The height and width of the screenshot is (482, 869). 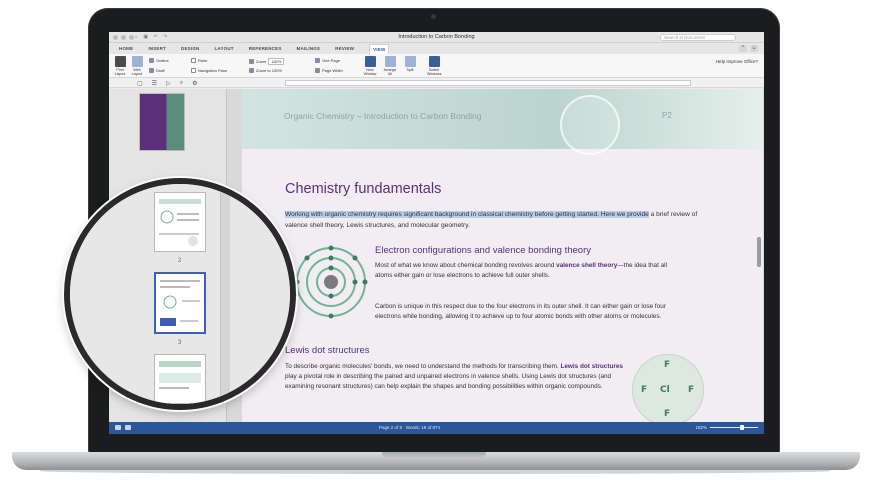 What do you see at coordinates (162, 60) in the screenshot?
I see `outline-label: Outline` at bounding box center [162, 60].